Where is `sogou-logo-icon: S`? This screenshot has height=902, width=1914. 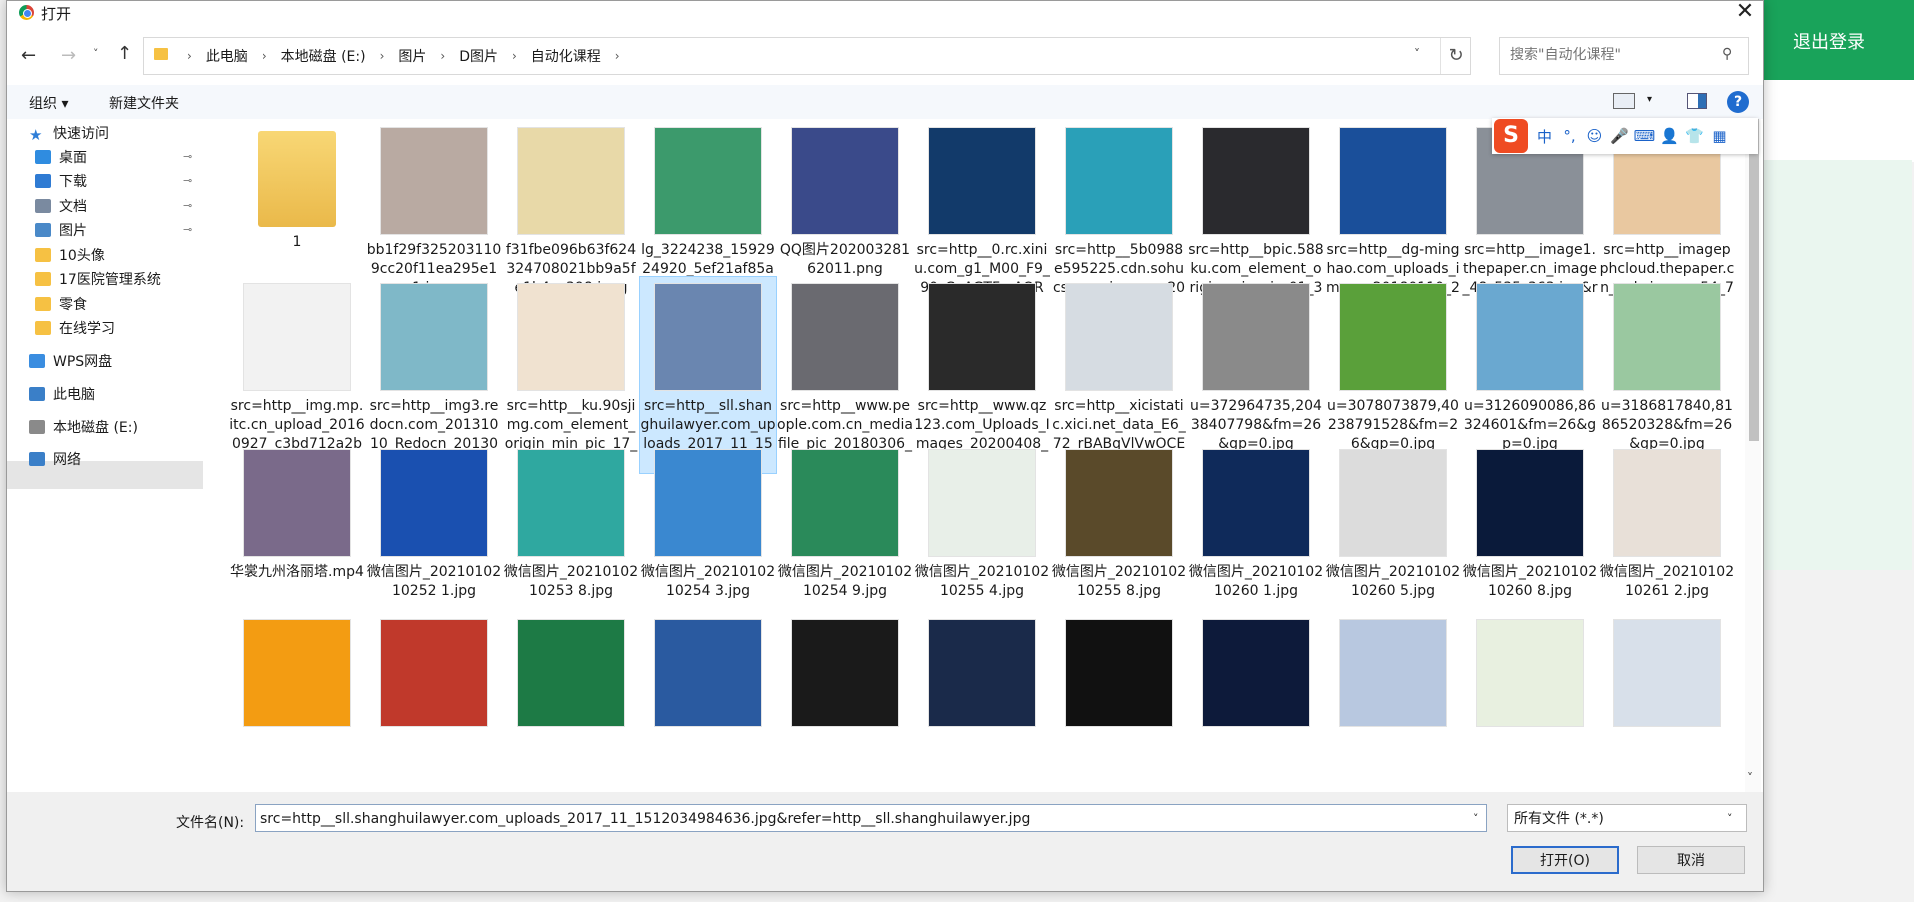
sogou-logo-icon: S is located at coordinates (1511, 136).